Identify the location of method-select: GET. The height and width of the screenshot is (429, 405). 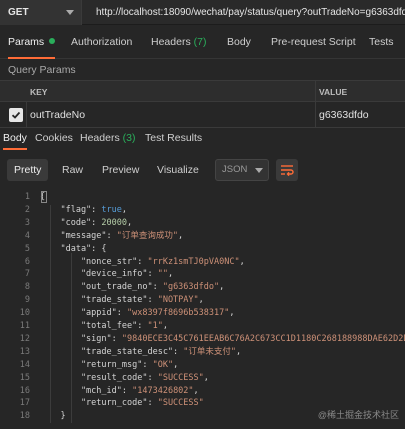
(41, 12).